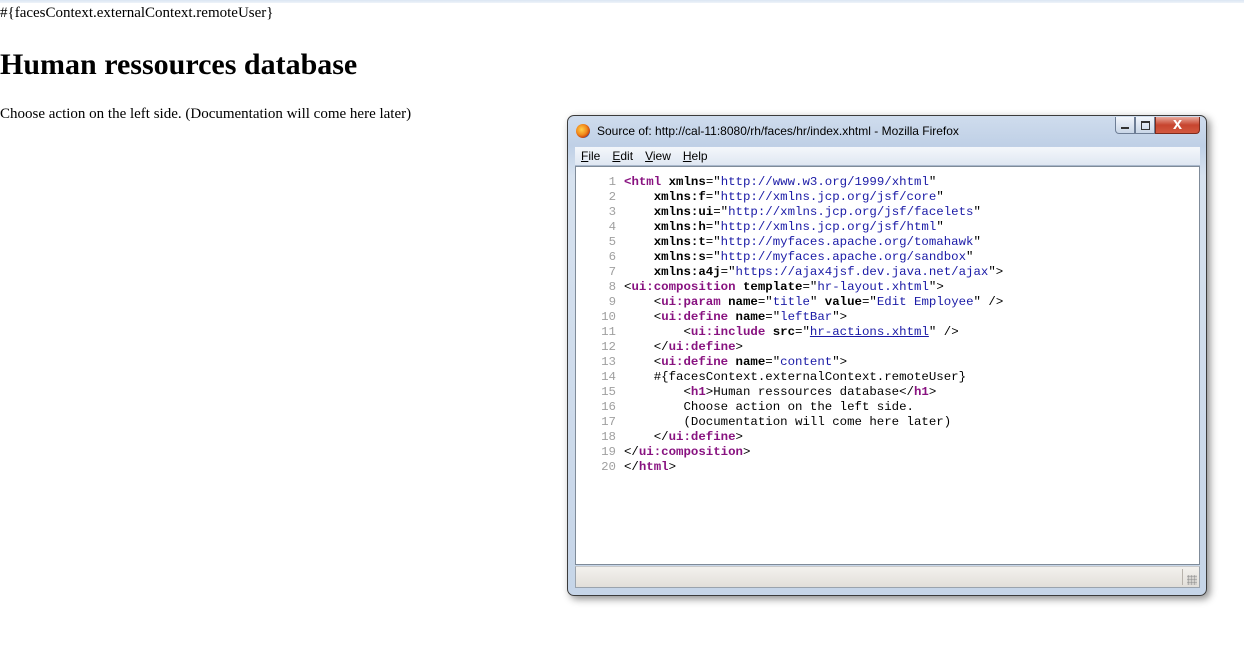 The image size is (1244, 648). Describe the element at coordinates (869, 332) in the screenshot. I see `source-link: hr-actions.xhtml` at that location.